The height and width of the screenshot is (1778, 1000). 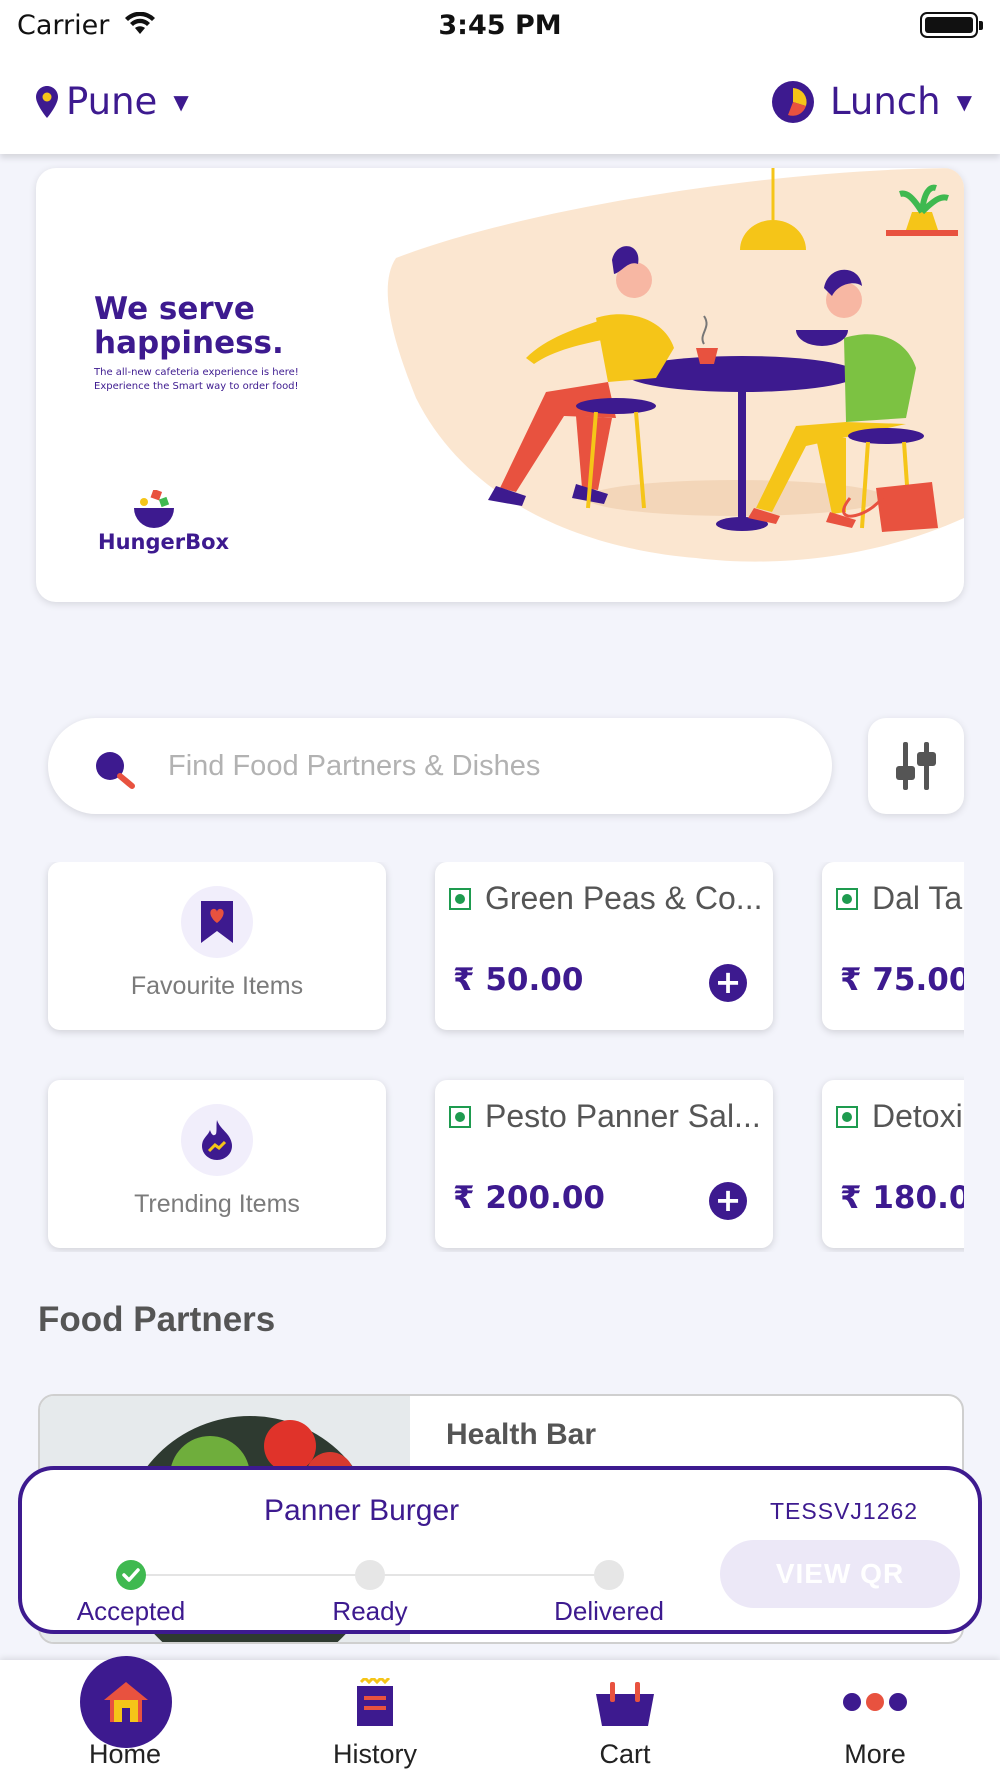 What do you see at coordinates (217, 1140) in the screenshot?
I see `flame-trend-icon` at bounding box center [217, 1140].